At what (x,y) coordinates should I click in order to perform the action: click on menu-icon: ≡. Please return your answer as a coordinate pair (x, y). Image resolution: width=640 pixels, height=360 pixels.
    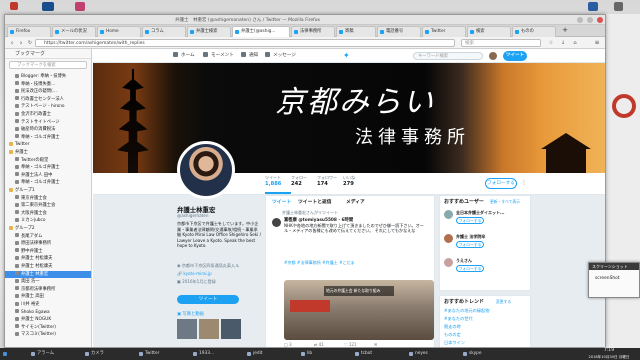
    Looking at the image, I should click on (597, 43).